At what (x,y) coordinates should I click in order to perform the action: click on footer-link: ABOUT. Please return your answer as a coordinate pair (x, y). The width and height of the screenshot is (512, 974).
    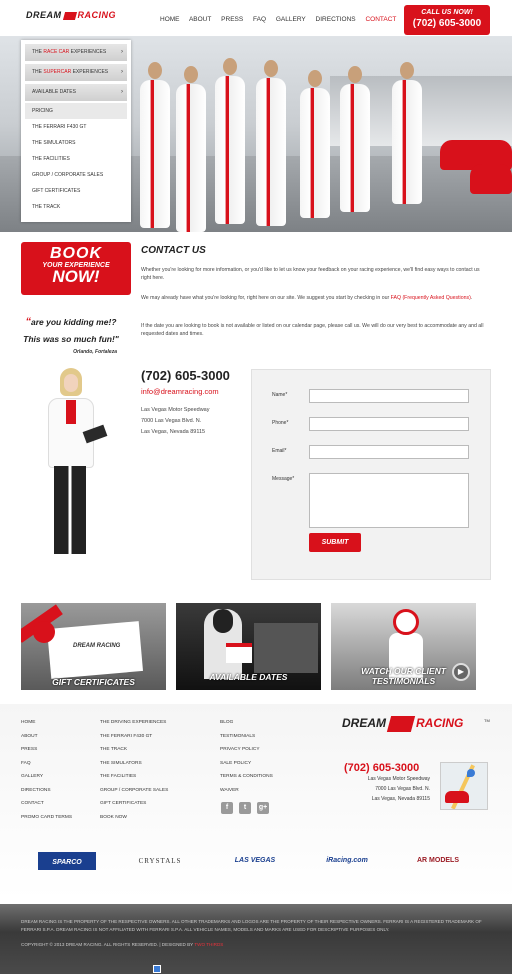
    Looking at the image, I should click on (46, 737).